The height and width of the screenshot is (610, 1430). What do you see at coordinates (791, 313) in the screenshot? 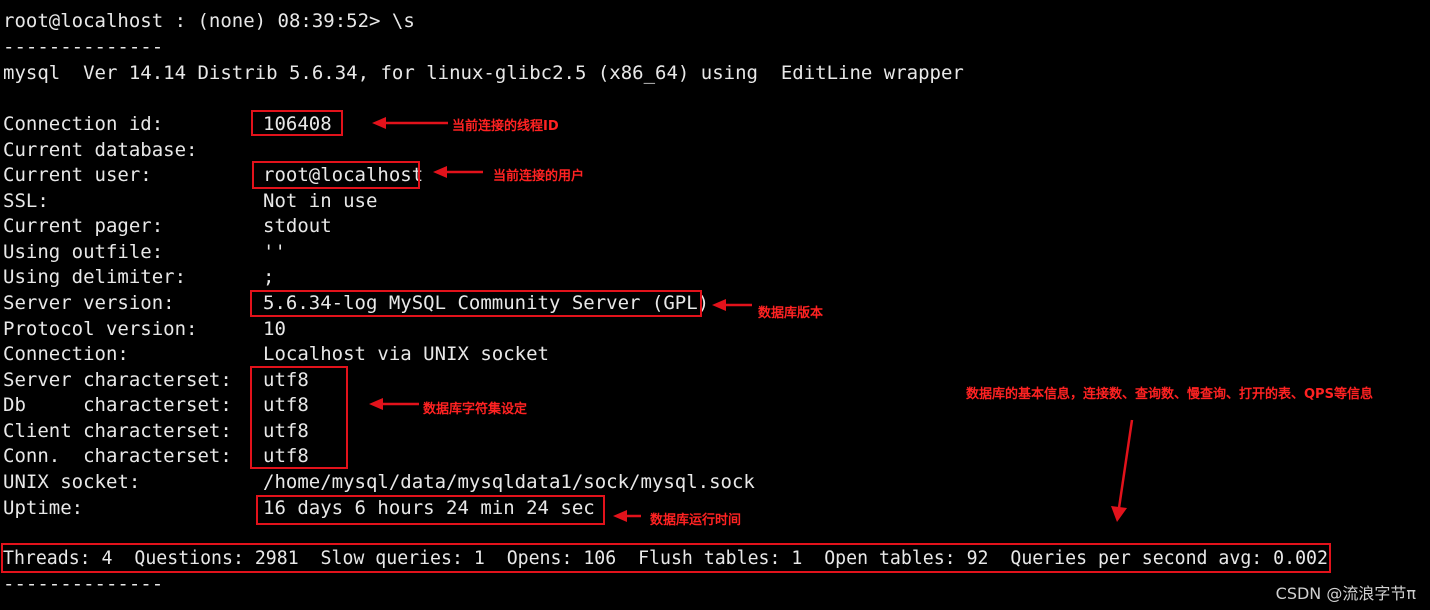
I see `annotation-server-version: 数据库版本` at bounding box center [791, 313].